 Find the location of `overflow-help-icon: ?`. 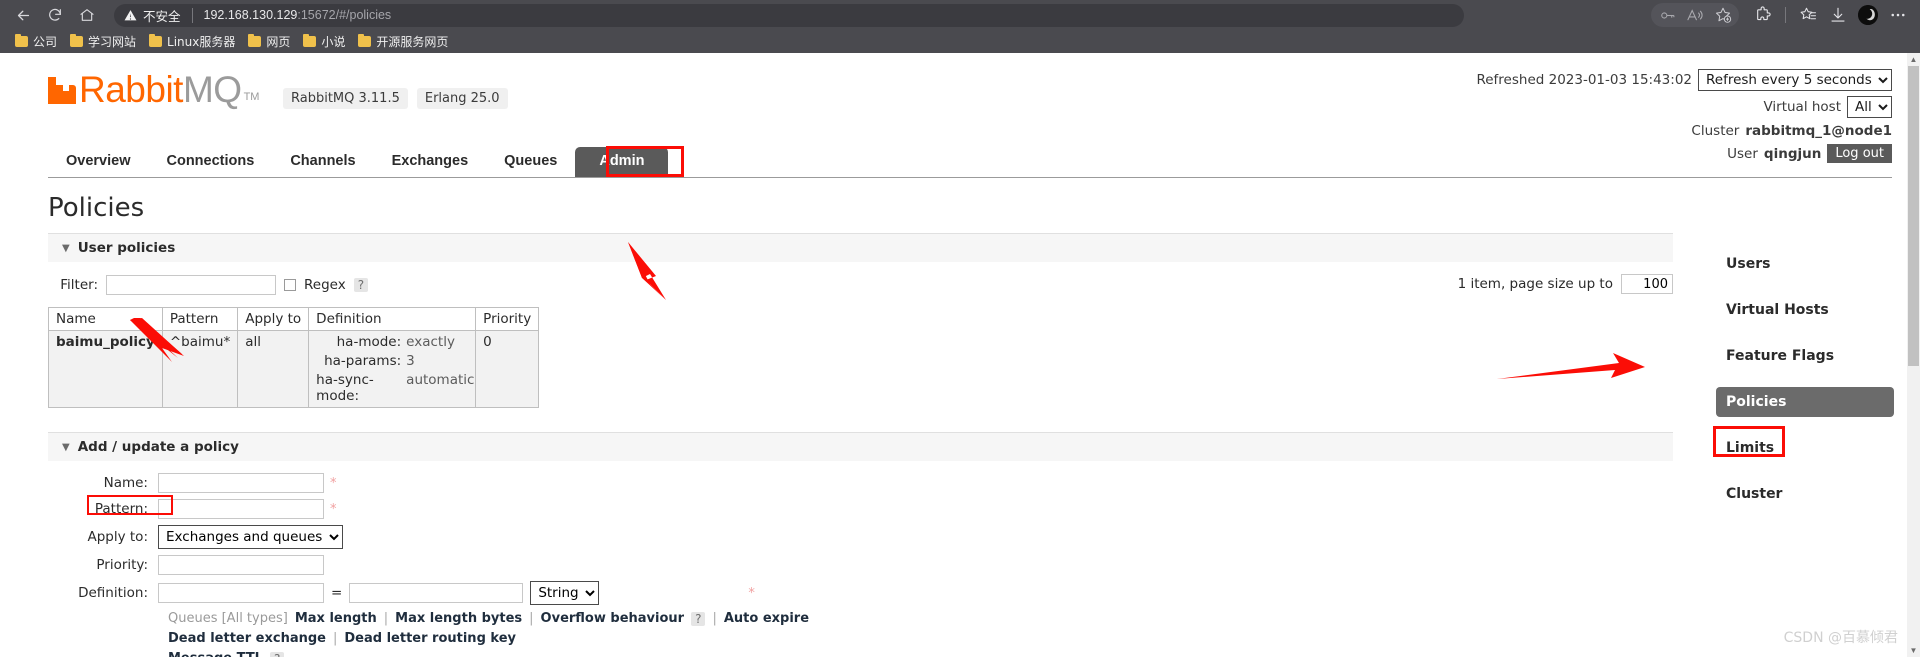

overflow-help-icon: ? is located at coordinates (698, 618).